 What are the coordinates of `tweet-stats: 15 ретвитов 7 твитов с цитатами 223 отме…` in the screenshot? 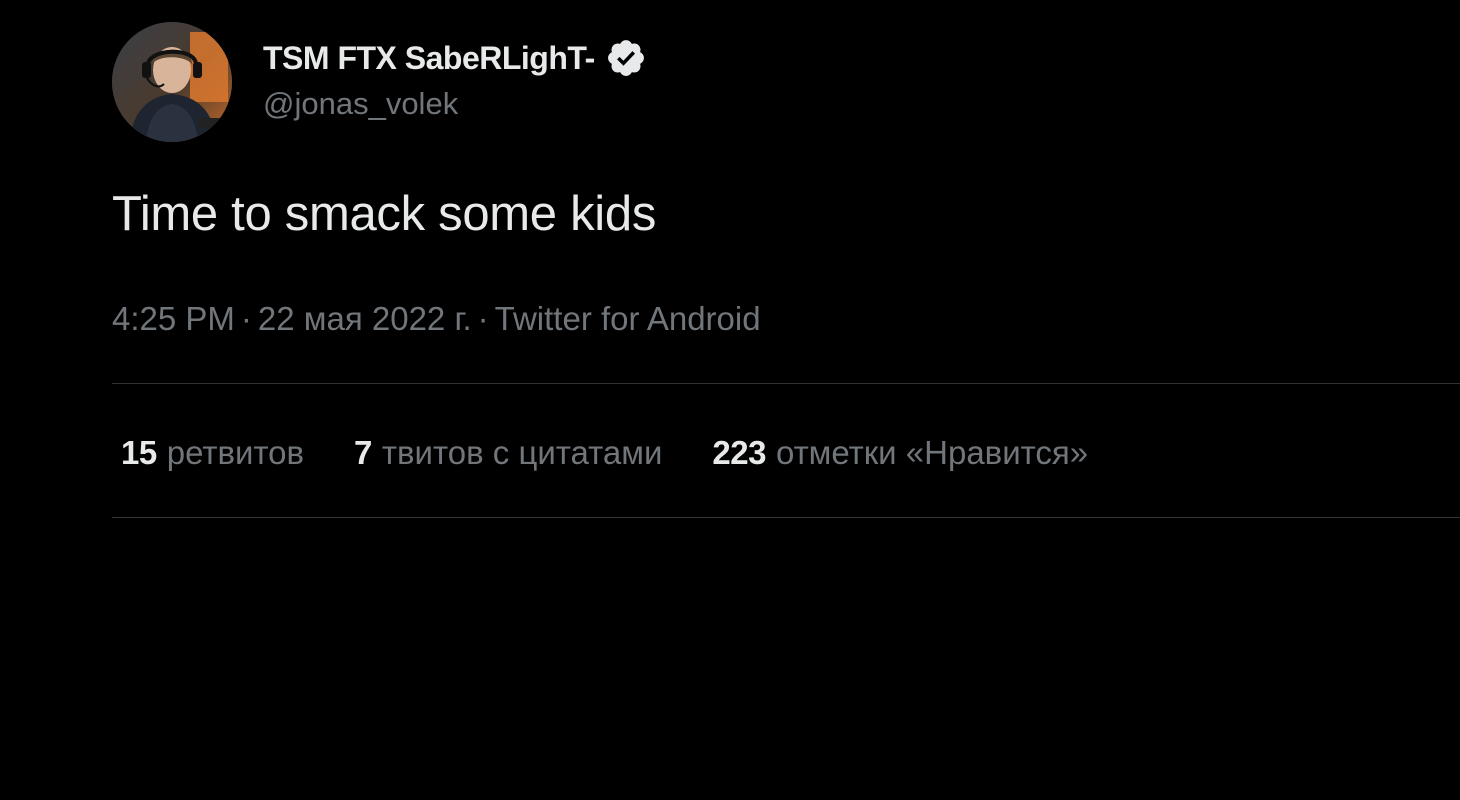 It's located at (604, 453).